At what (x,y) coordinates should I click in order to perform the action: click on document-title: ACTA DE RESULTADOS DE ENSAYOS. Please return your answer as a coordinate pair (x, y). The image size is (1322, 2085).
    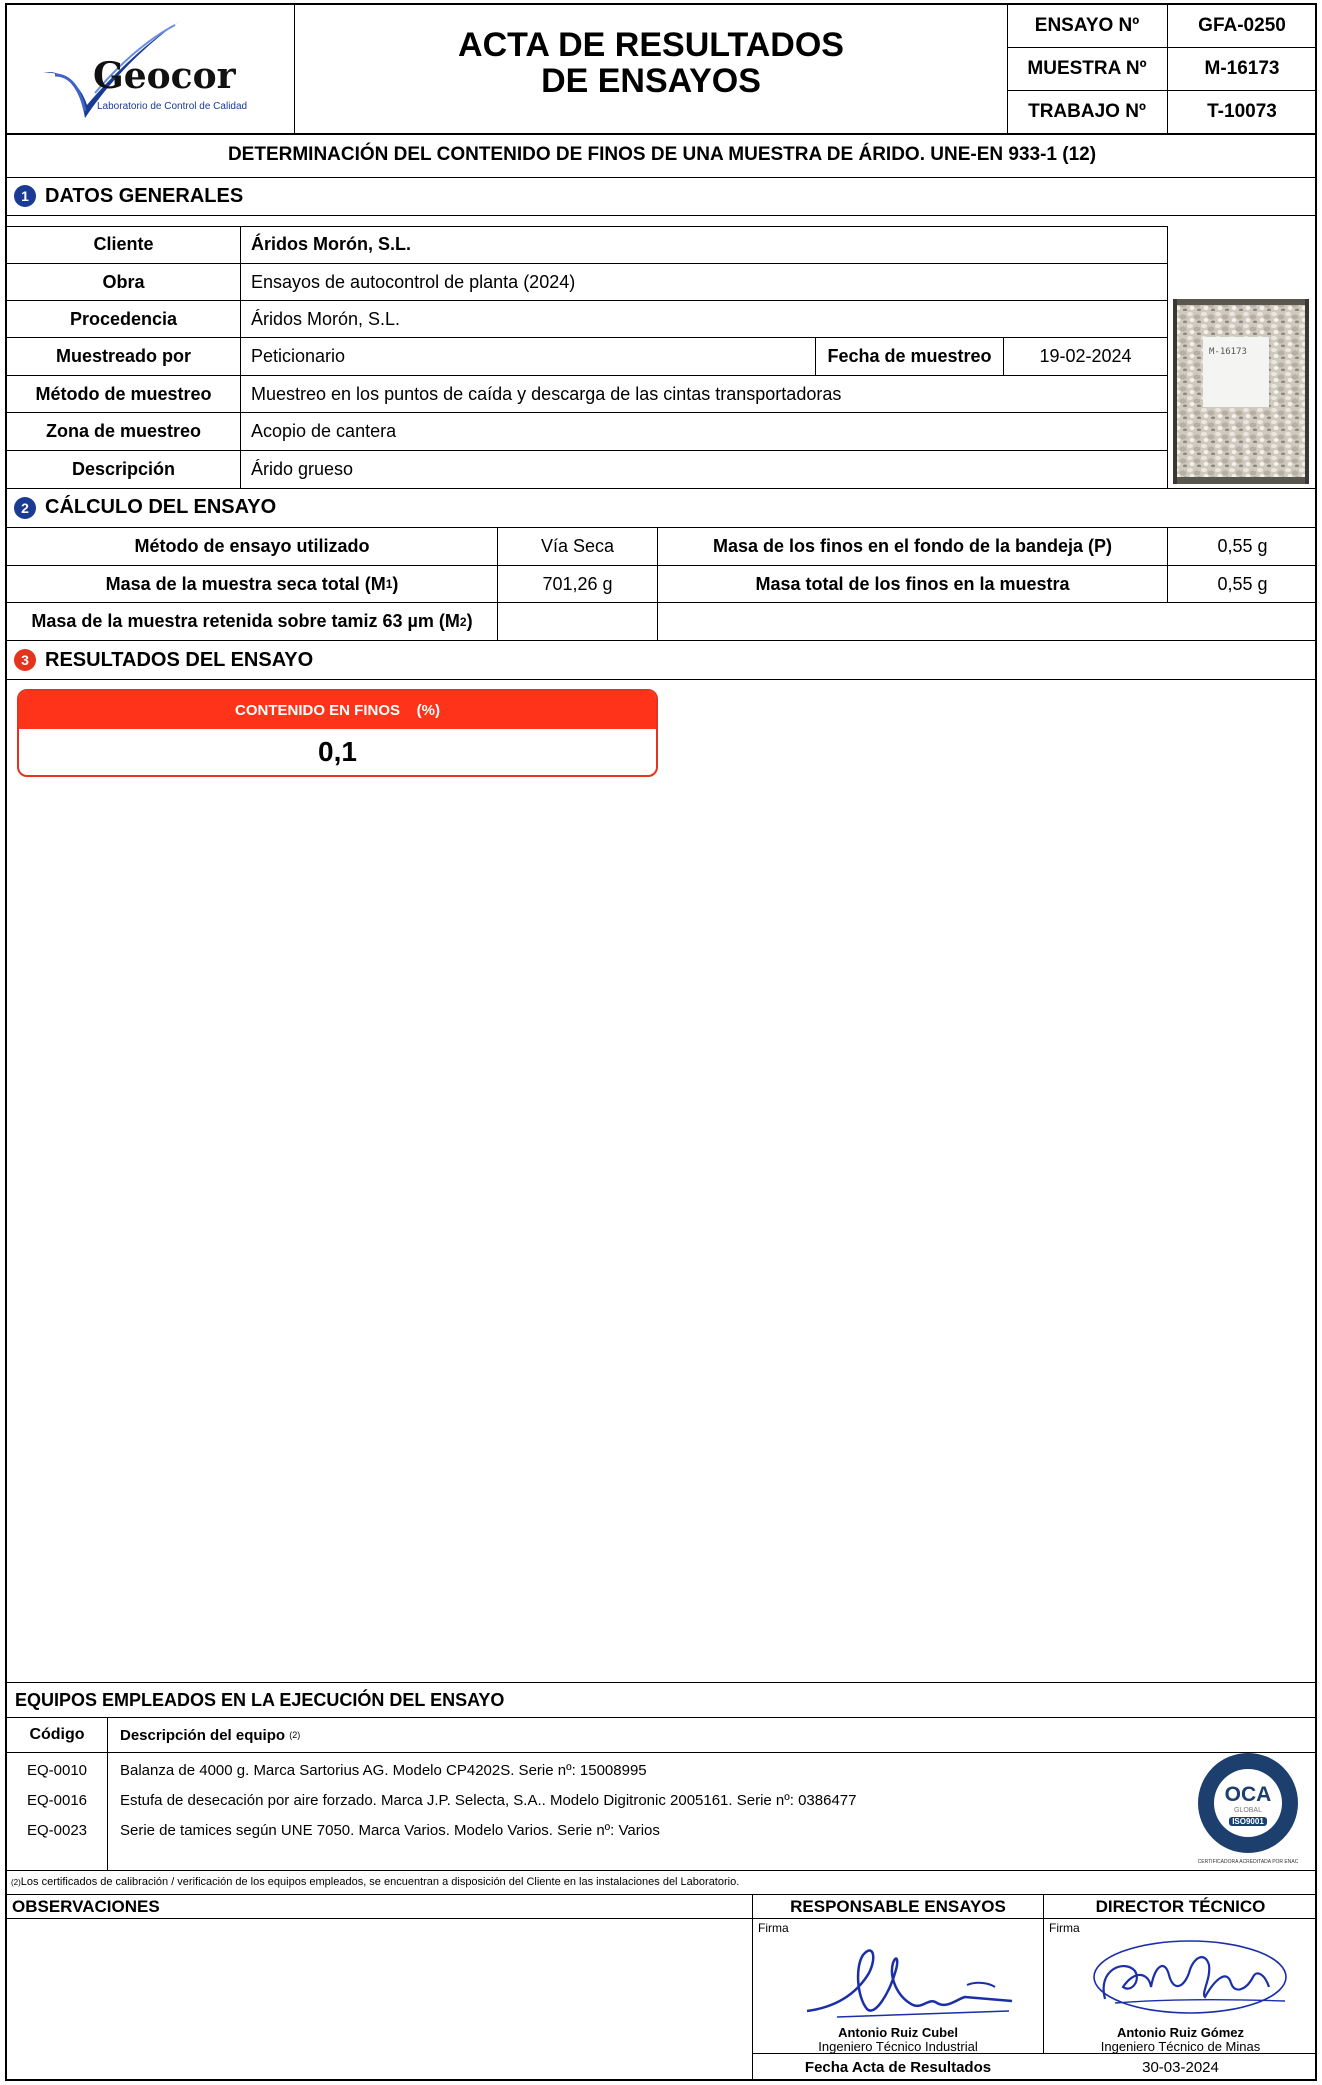
    Looking at the image, I should click on (651, 63).